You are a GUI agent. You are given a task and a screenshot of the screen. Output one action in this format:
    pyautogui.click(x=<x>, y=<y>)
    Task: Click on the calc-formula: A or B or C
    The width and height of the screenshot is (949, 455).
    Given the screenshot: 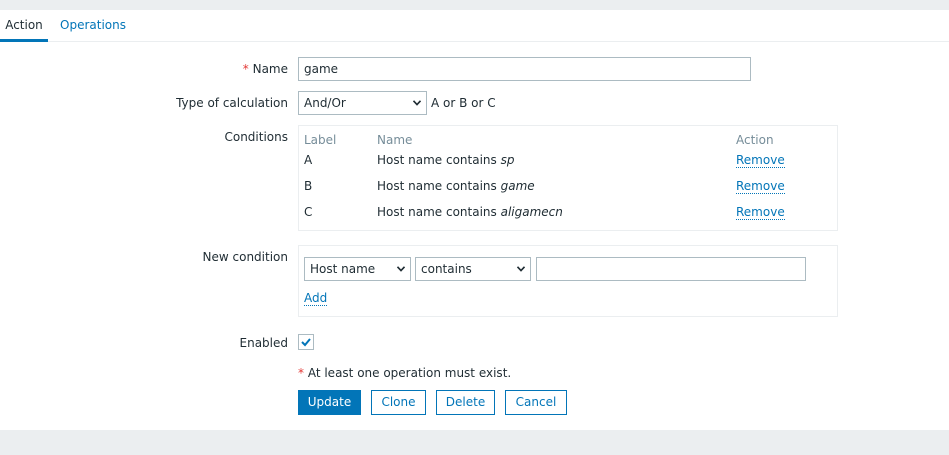 What is the action you would take?
    pyautogui.click(x=463, y=103)
    